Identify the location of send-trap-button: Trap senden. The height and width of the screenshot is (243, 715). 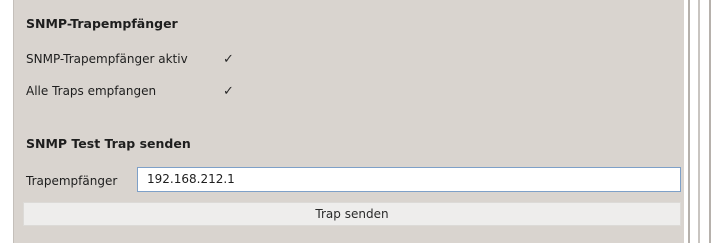
(352, 214).